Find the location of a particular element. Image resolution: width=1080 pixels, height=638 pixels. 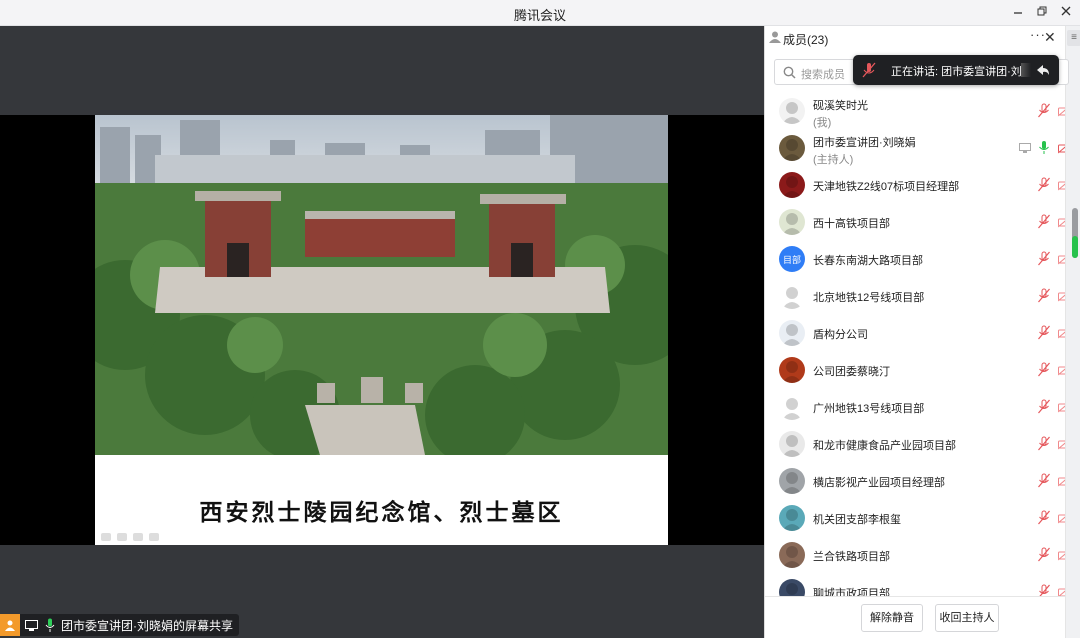

member-name: 和龙市健康食品产业园项目部 is located at coordinates (884, 446).